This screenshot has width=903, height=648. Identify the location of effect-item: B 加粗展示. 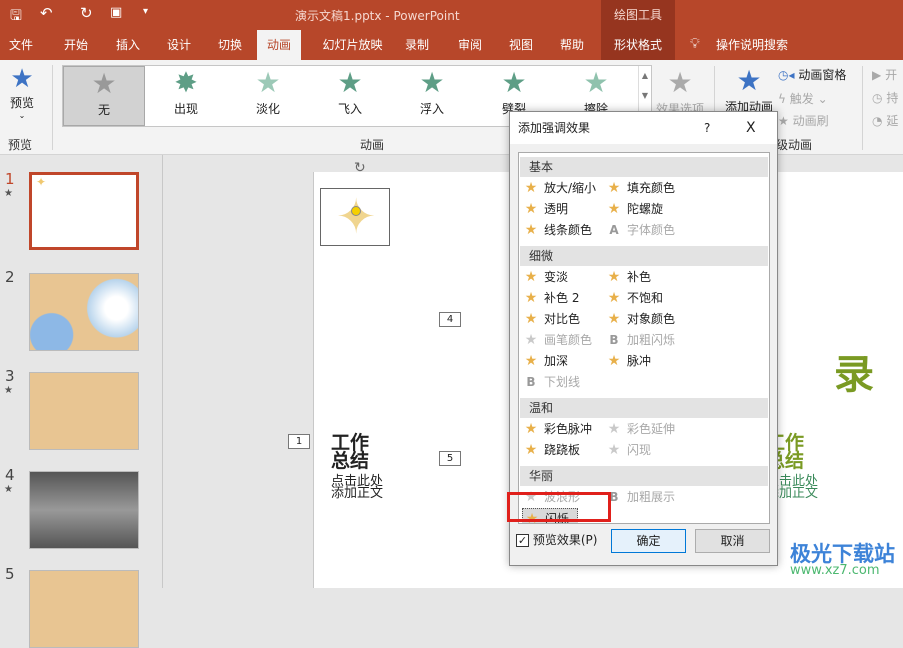
(640, 497).